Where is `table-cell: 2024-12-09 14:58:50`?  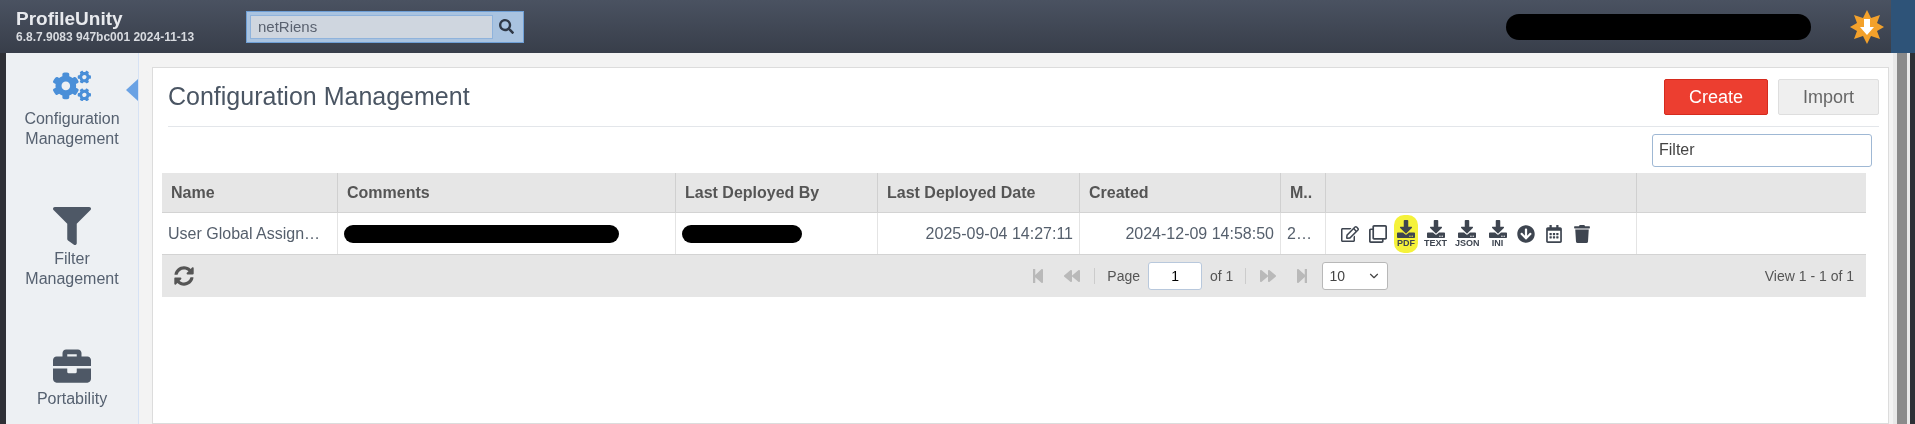 table-cell: 2024-12-09 14:58:50 is located at coordinates (1180, 233).